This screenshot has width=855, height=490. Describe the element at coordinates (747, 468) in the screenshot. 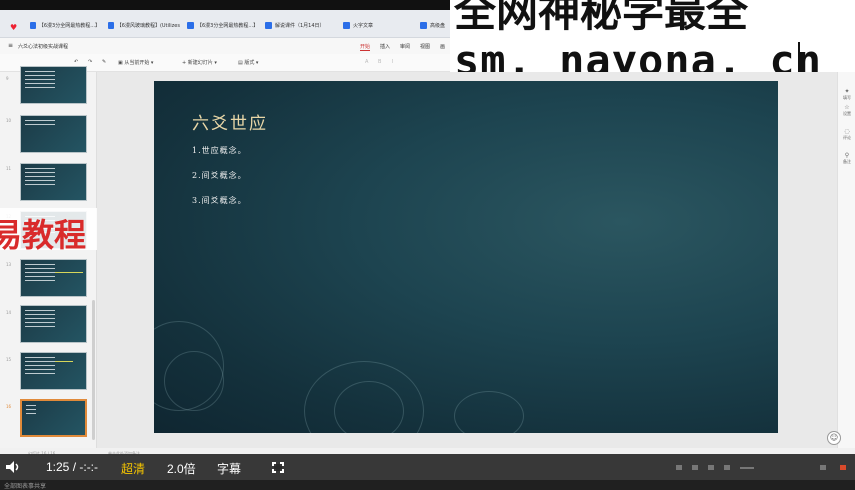

I see `zoom-slider` at that location.